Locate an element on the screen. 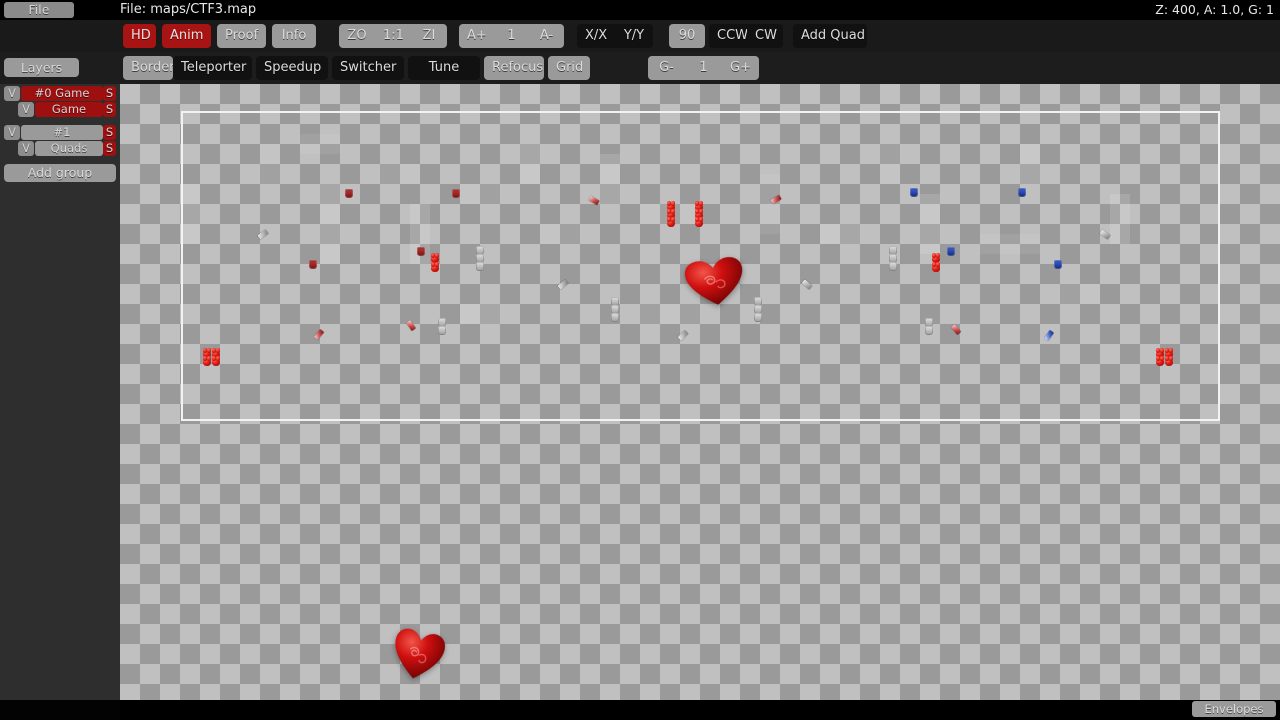 The height and width of the screenshot is (720, 1280). zoom-in-button: ZI is located at coordinates (429, 36).